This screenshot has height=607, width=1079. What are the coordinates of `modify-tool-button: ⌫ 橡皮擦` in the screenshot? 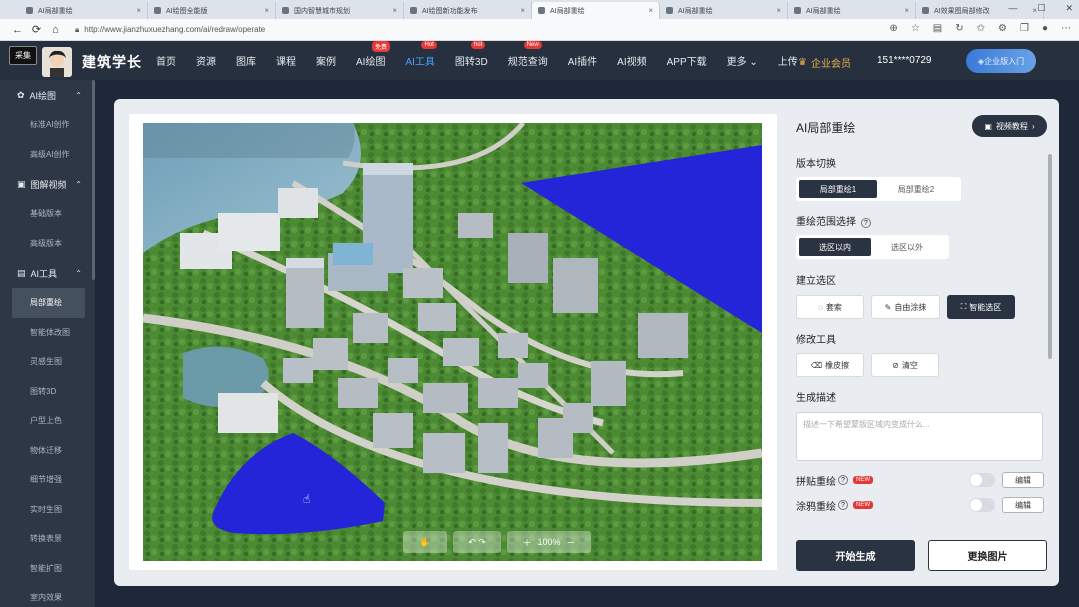 It's located at (830, 365).